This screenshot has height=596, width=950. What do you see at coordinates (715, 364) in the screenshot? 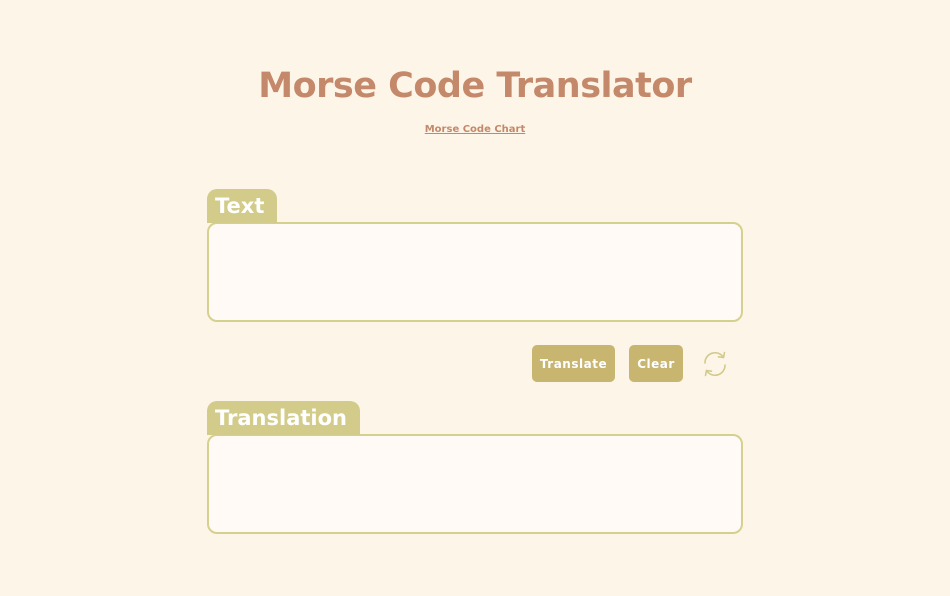
I see `swap-arrows-icon` at bounding box center [715, 364].